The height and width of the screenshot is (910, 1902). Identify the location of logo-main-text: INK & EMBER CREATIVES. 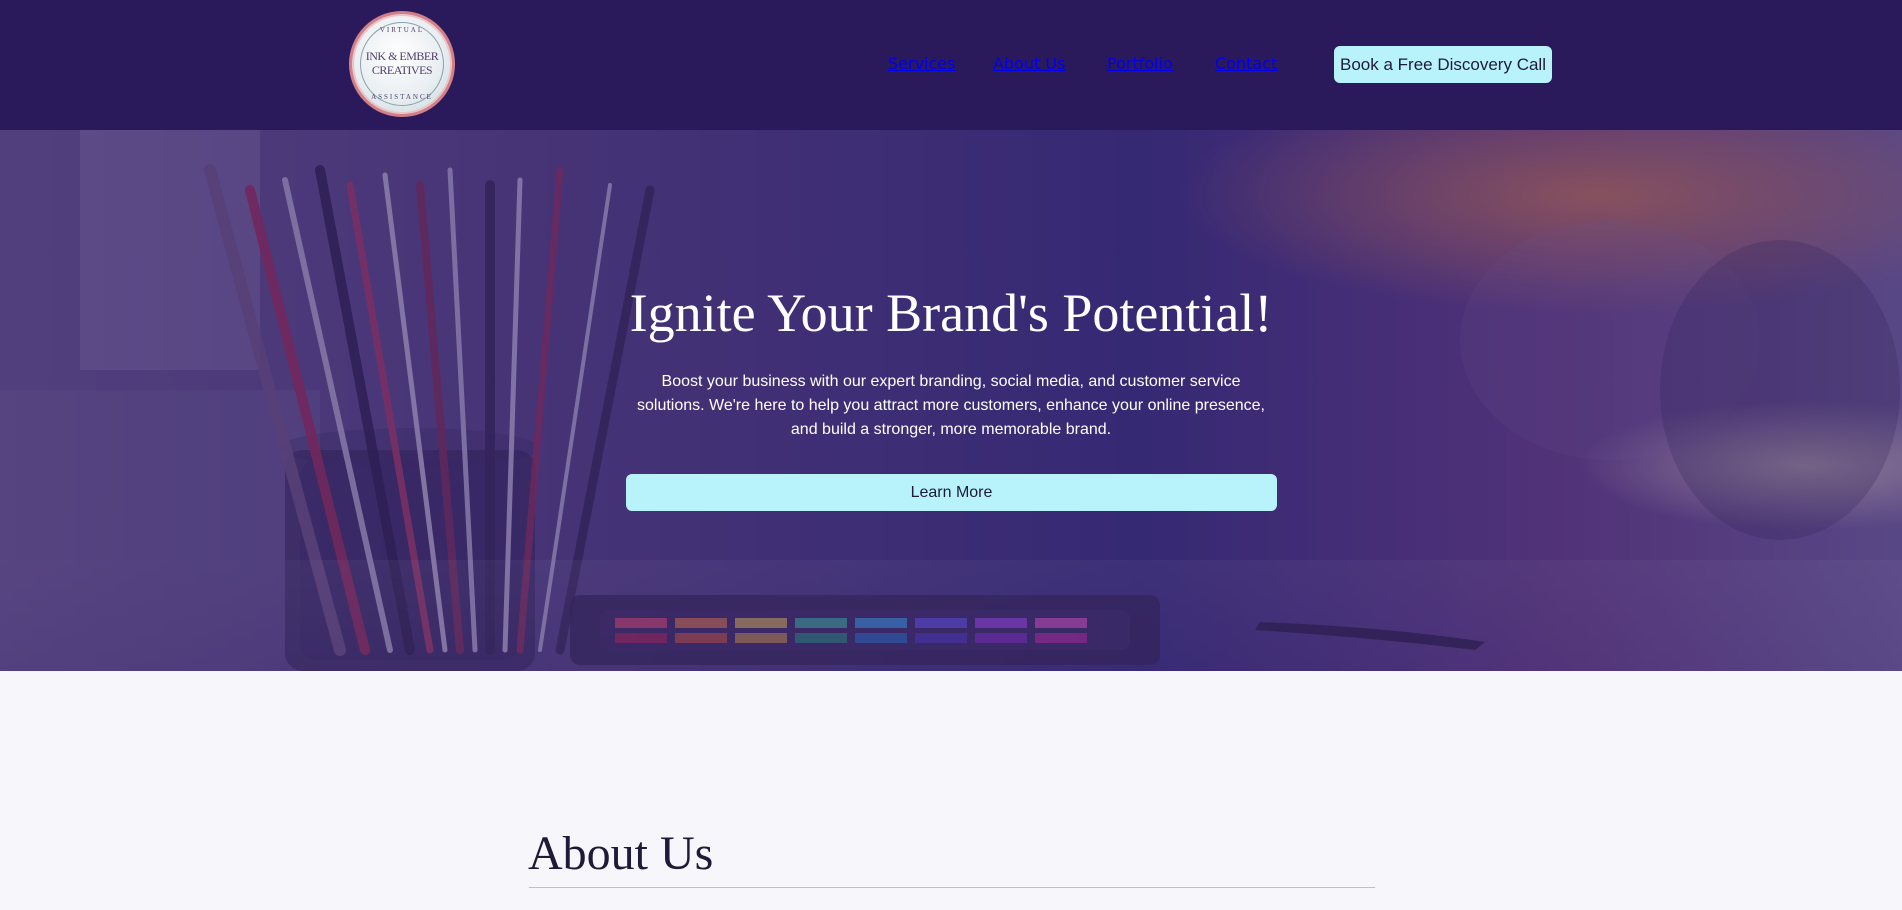
(402, 63).